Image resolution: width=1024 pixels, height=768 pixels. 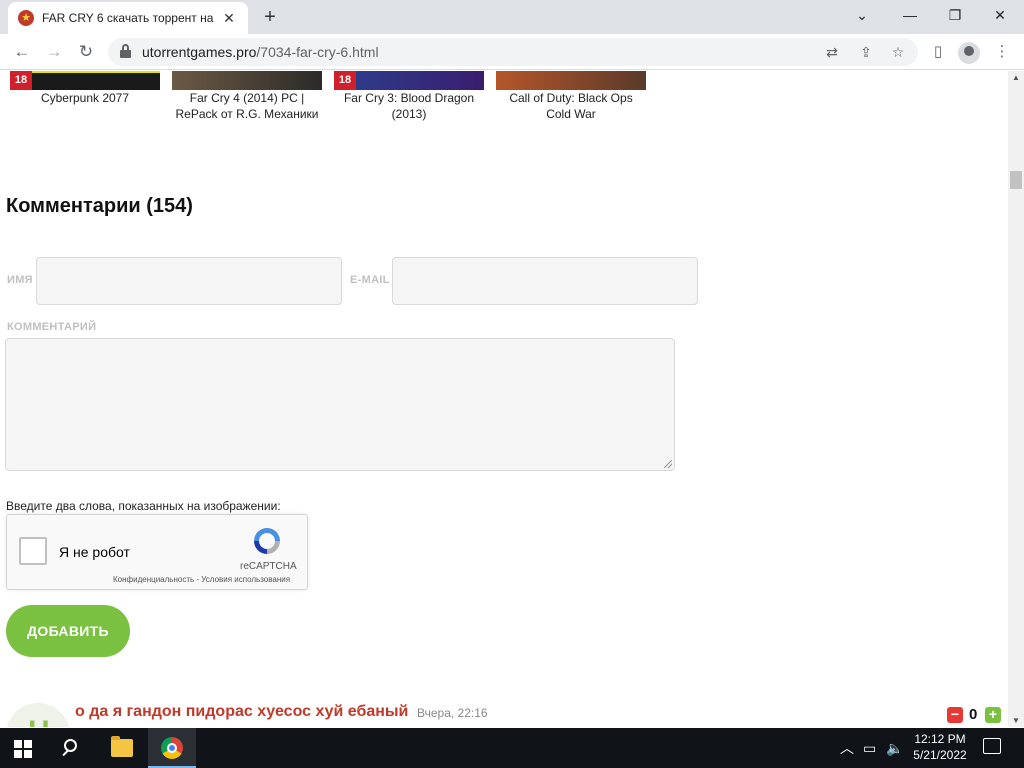 I want to click on name-input, so click(x=189, y=281).